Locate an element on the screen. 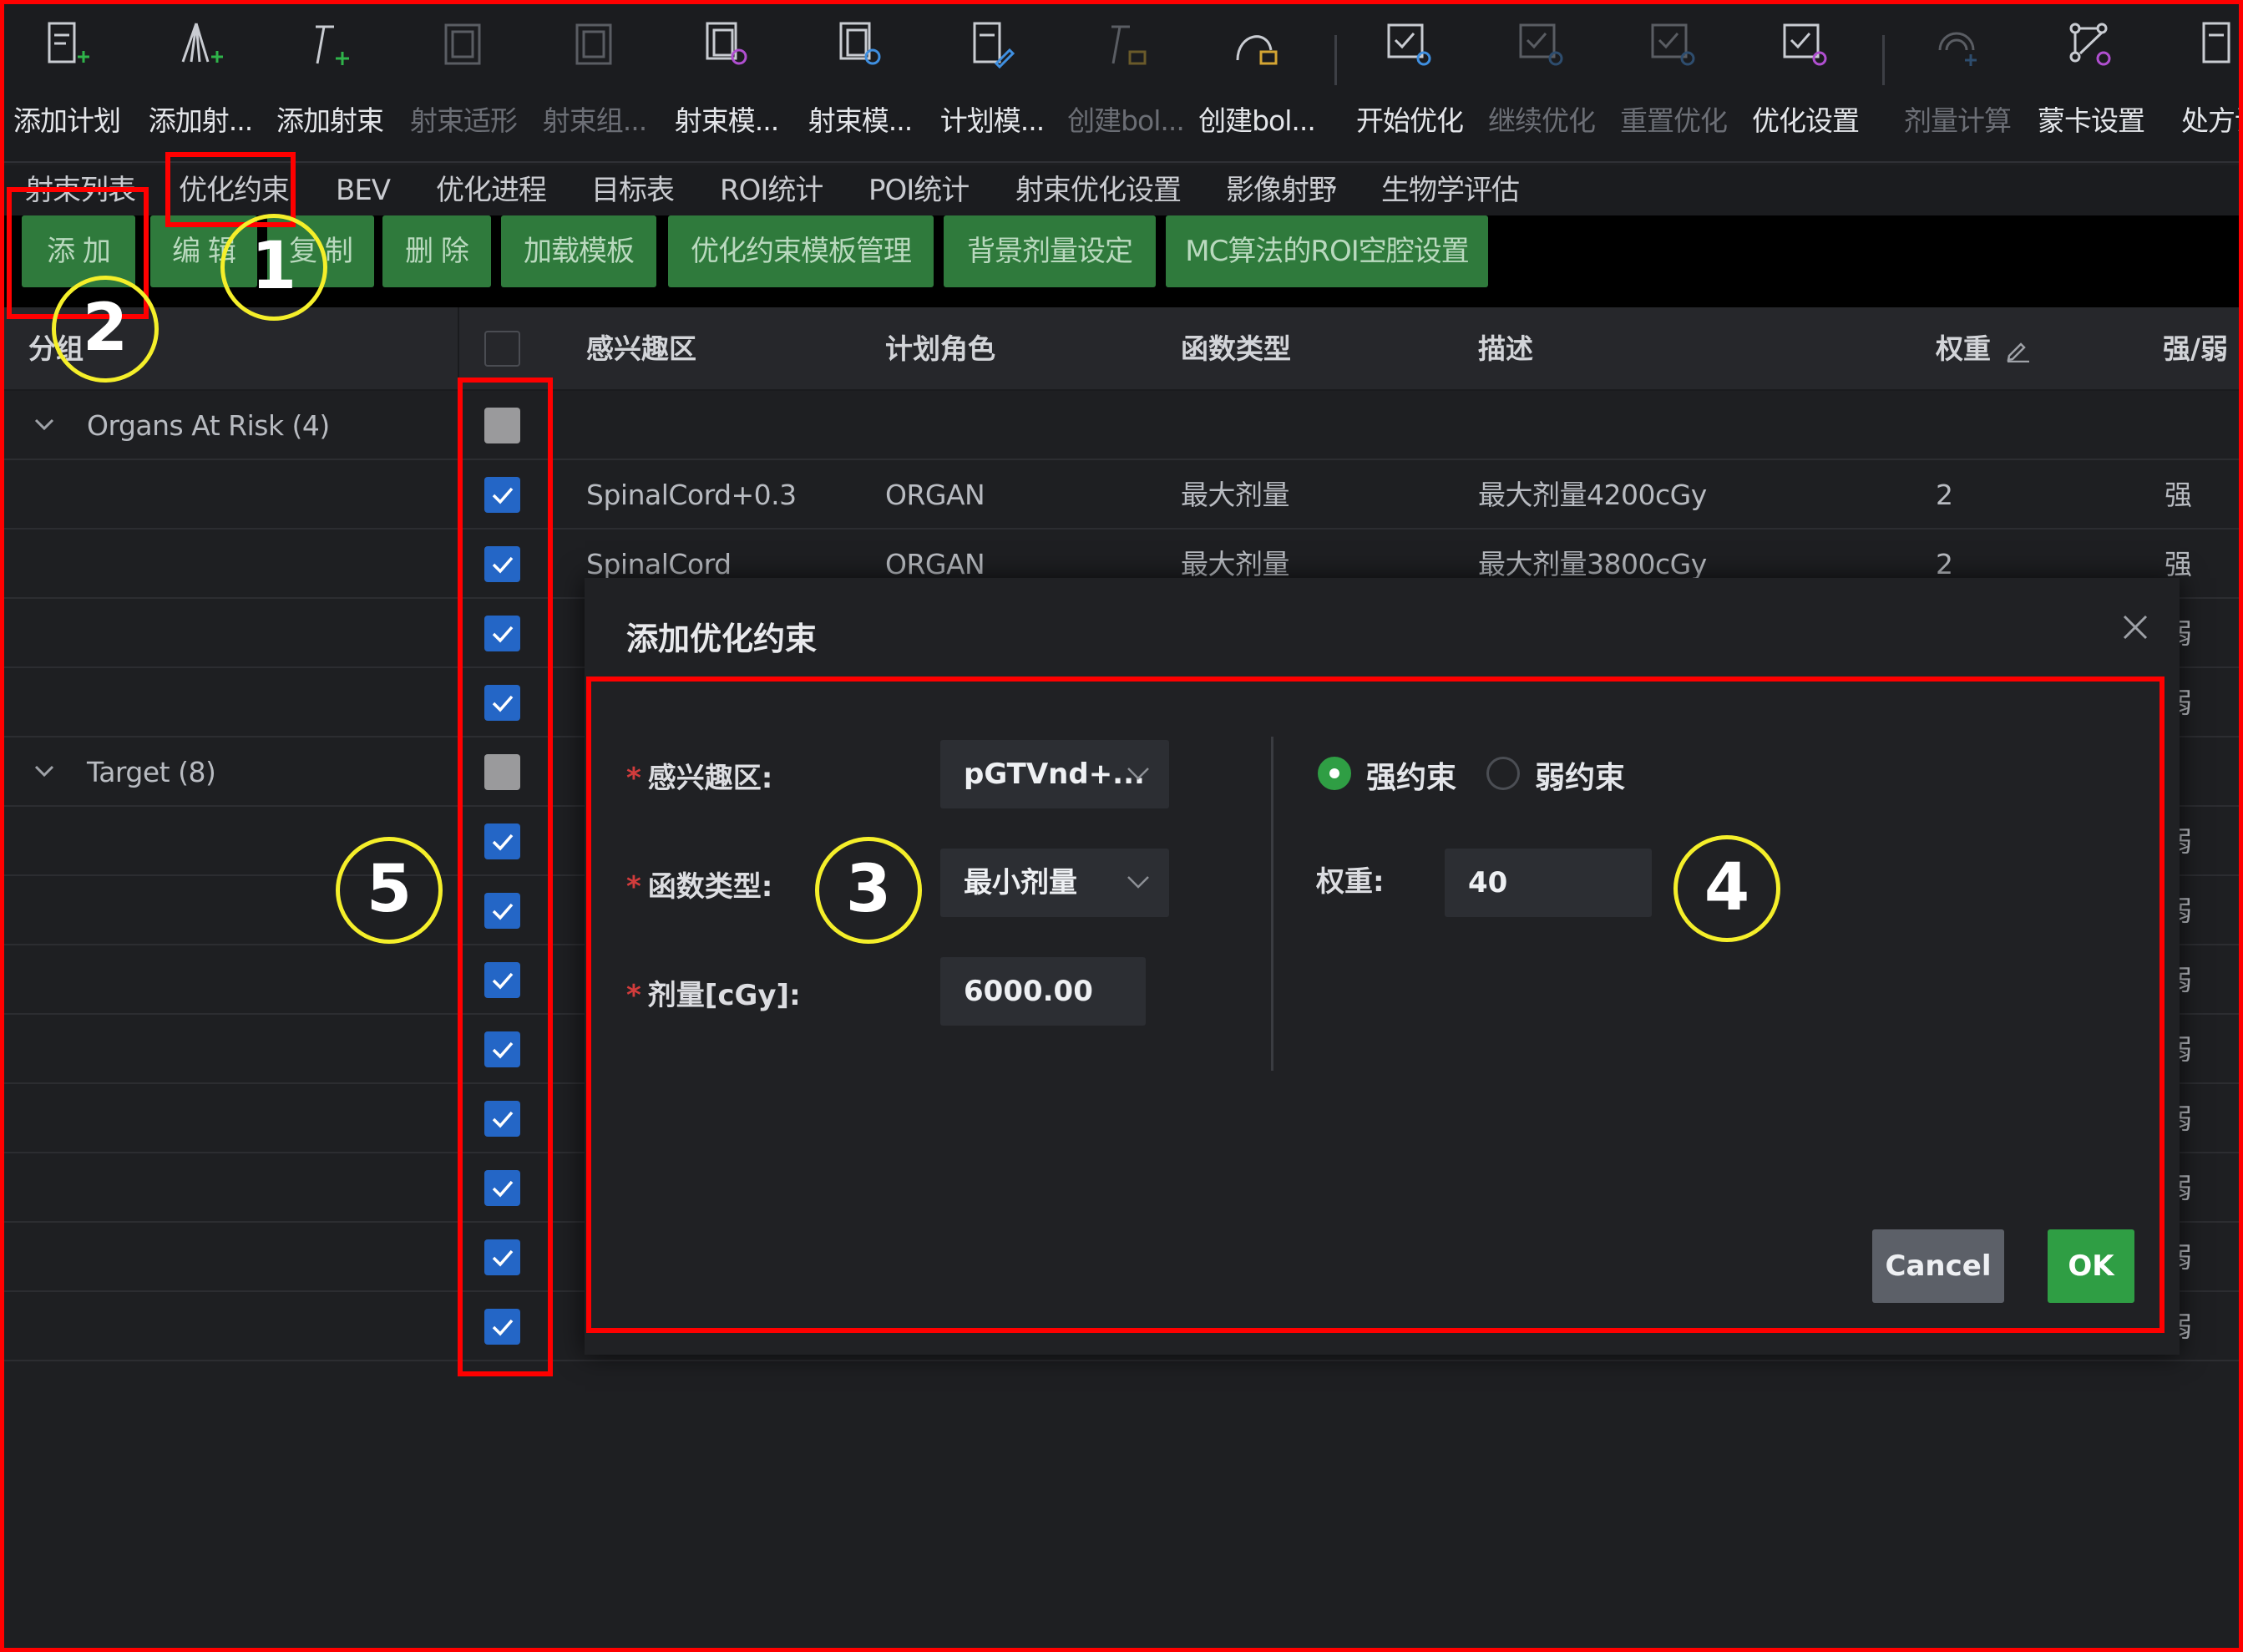  callout-5: 5 is located at coordinates (389, 890).